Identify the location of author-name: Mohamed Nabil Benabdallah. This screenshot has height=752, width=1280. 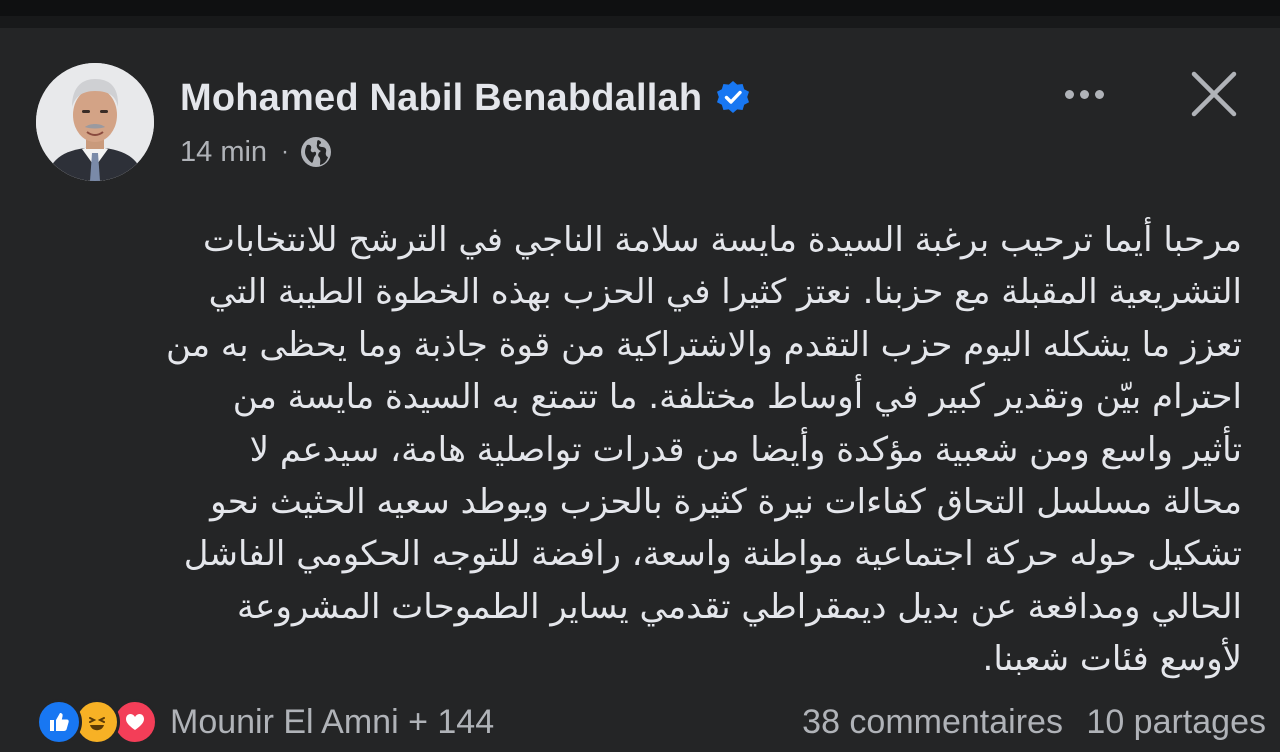
(441, 98).